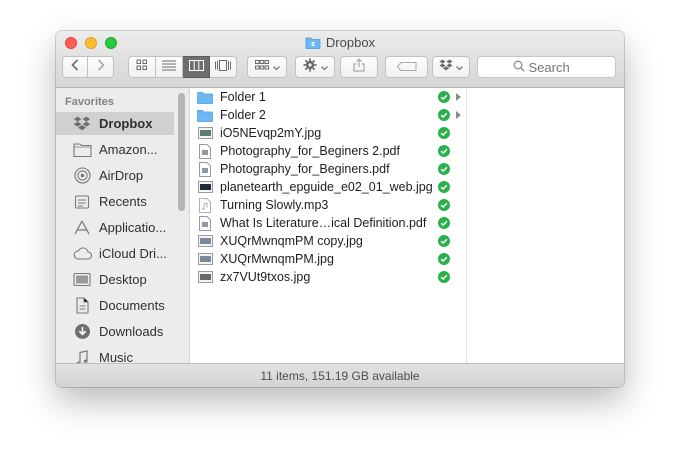  What do you see at coordinates (123, 201) in the screenshot?
I see `sidebar-item-label: Recents` at bounding box center [123, 201].